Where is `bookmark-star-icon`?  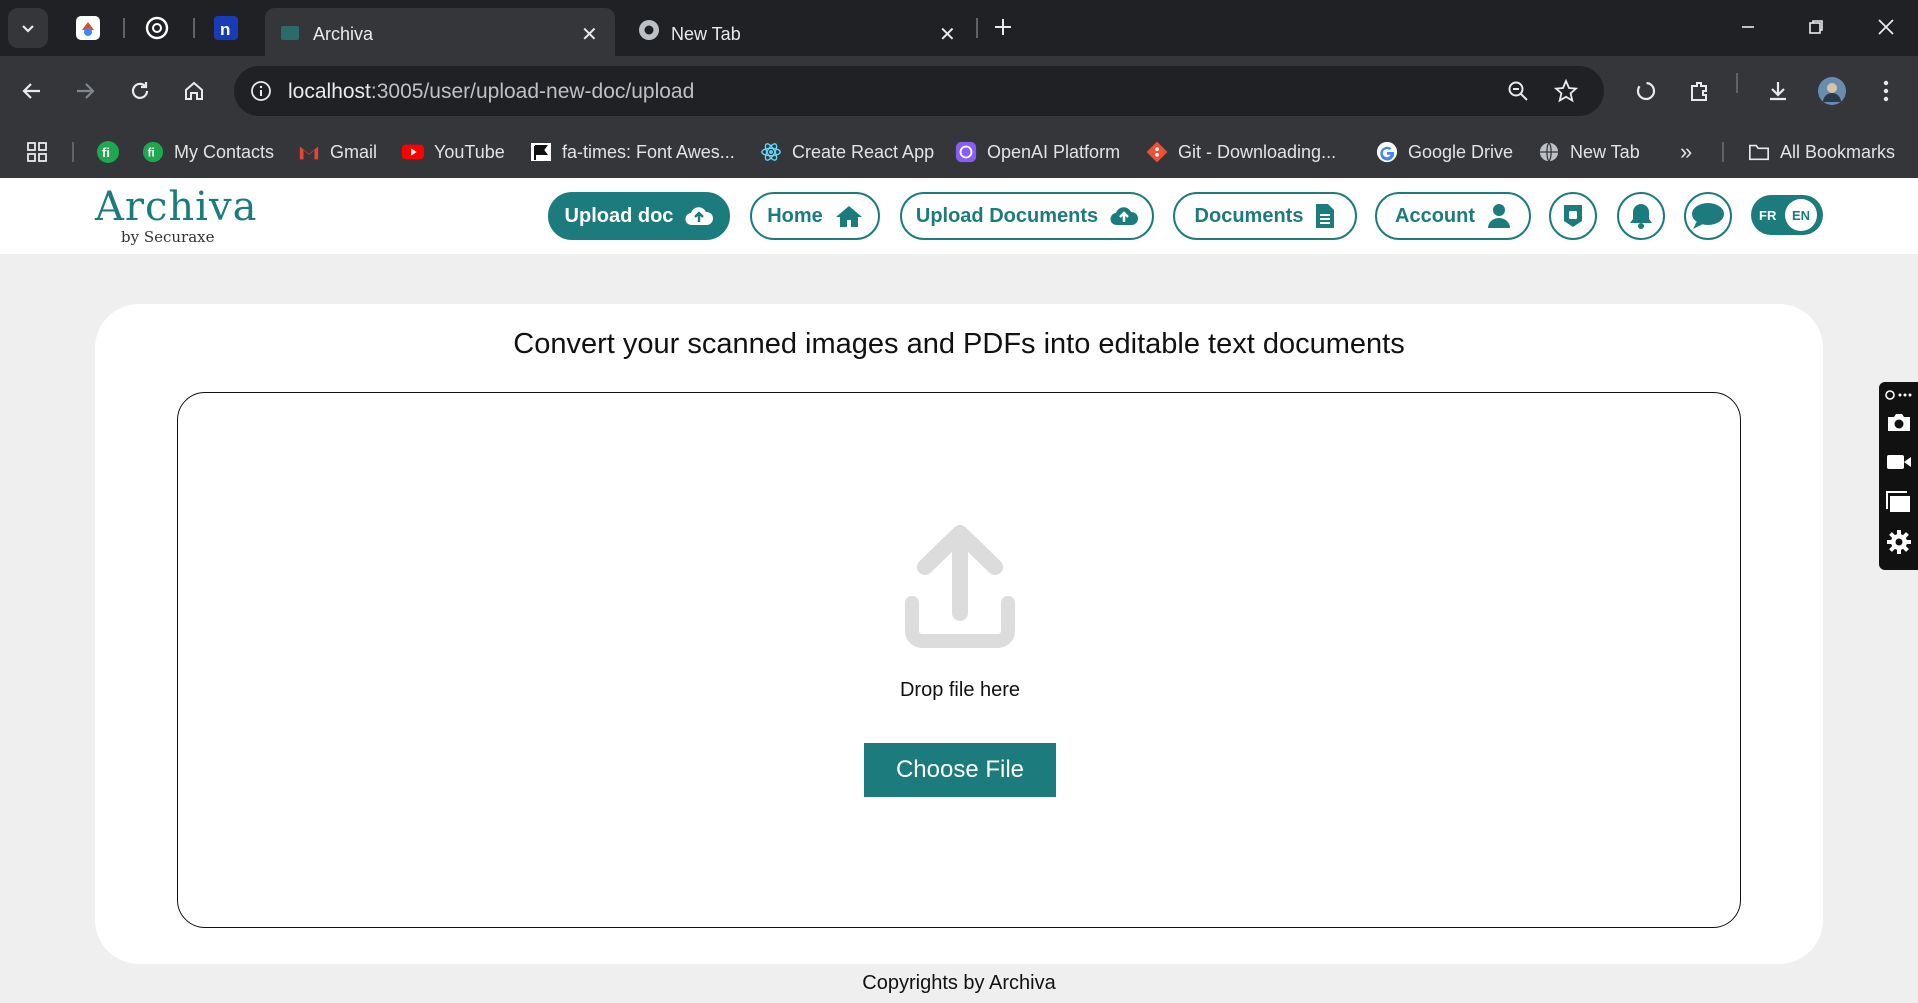 bookmark-star-icon is located at coordinates (1566, 91).